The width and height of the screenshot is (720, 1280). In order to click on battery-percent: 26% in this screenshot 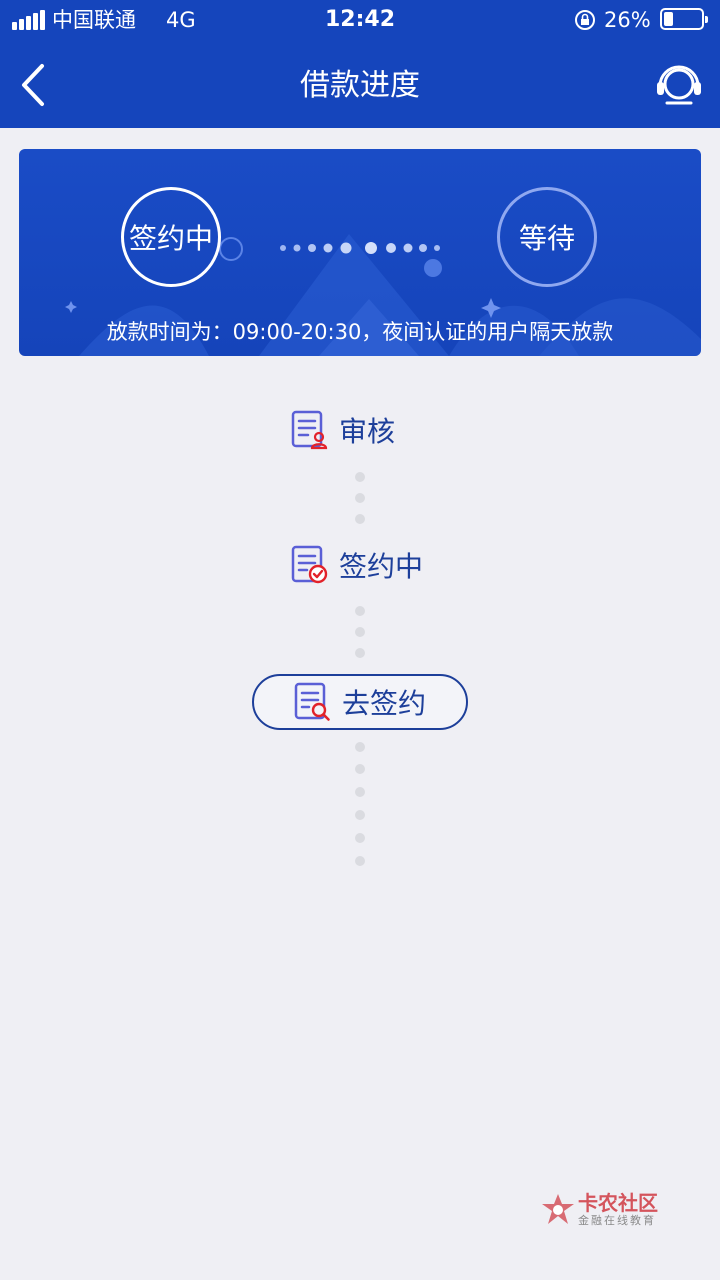, I will do `click(627, 20)`.